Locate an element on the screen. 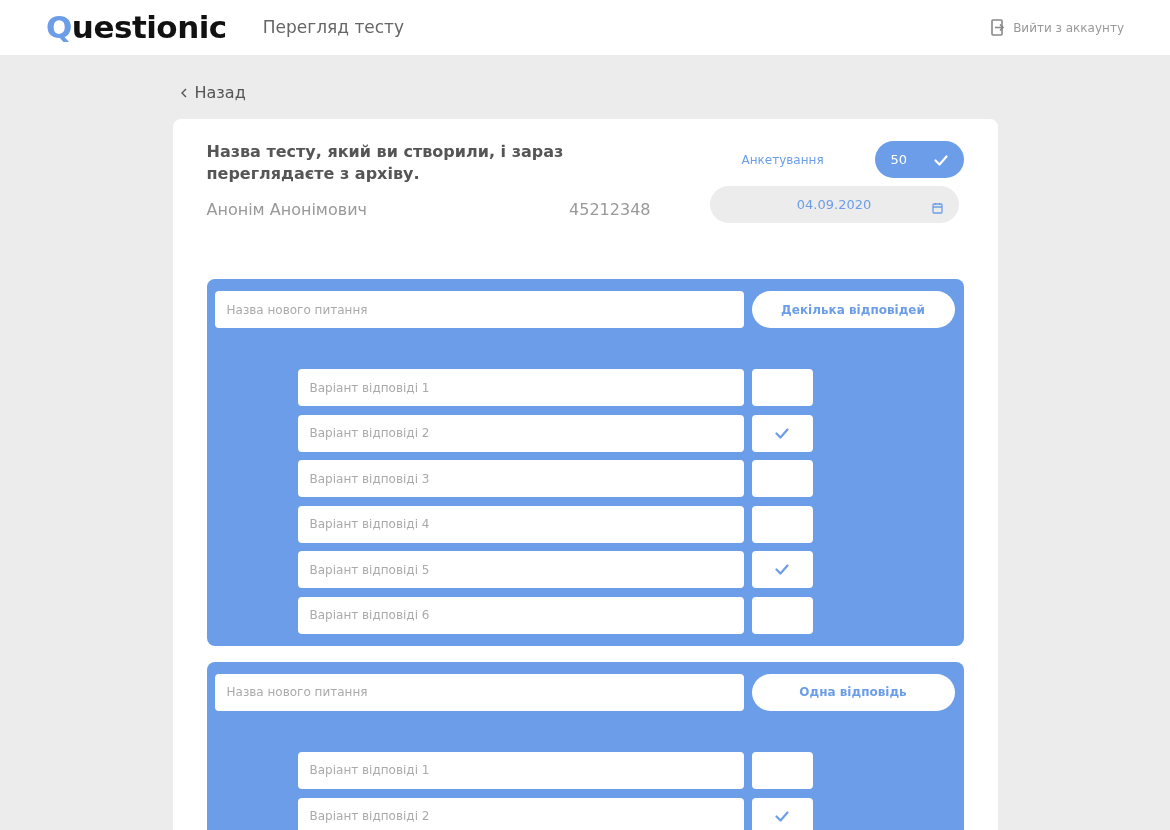 The width and height of the screenshot is (1170, 830). answer-type-button: Одна відповідь is located at coordinates (853, 692).